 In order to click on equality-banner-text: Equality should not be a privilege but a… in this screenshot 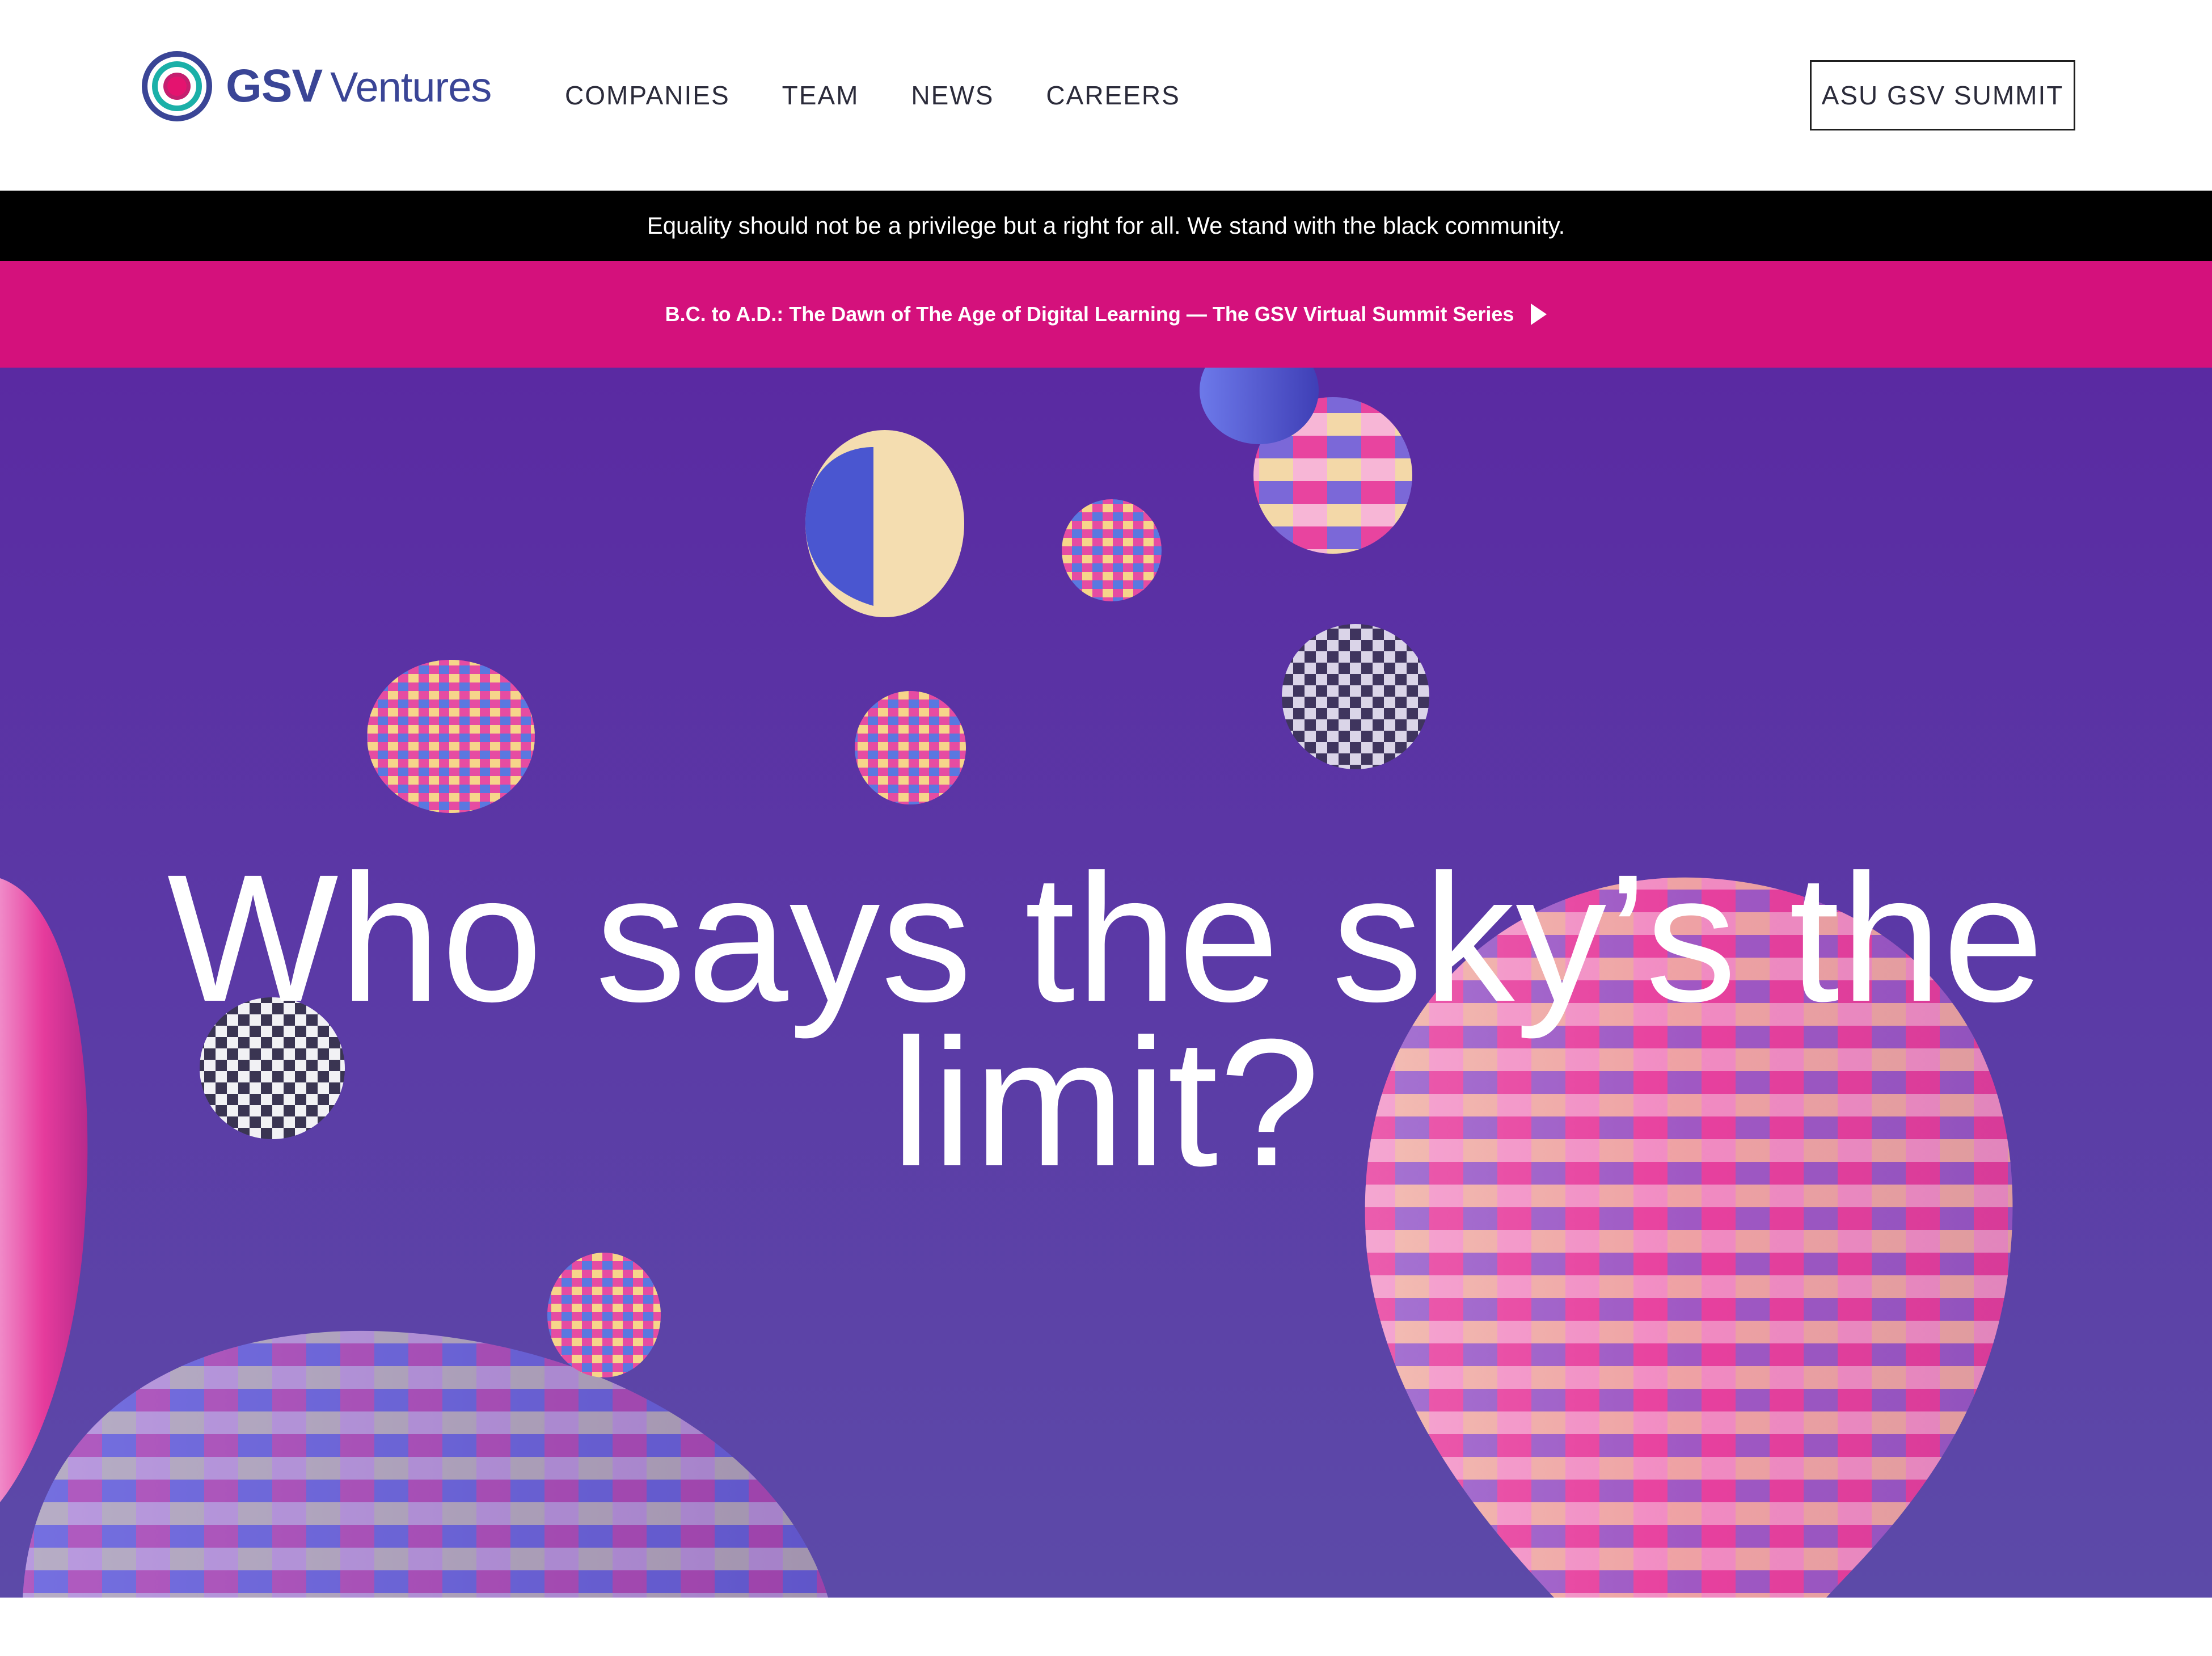, I will do `click(1106, 225)`.